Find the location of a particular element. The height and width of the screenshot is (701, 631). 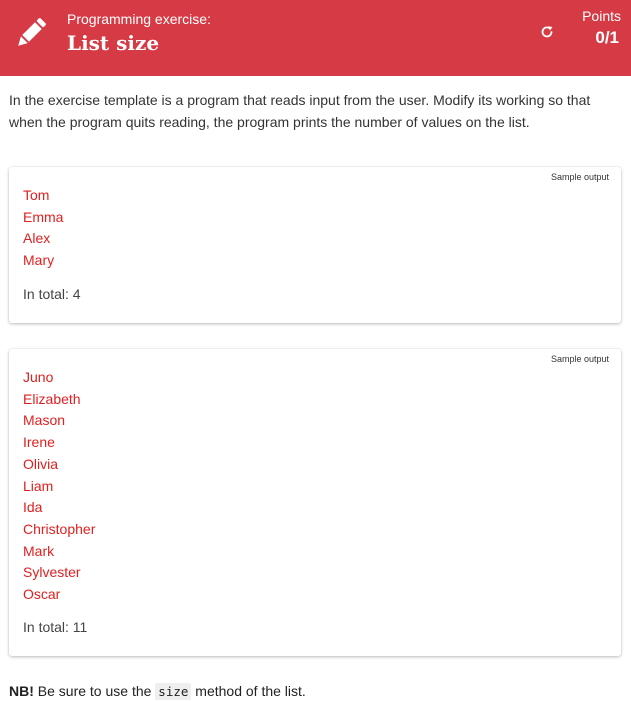

note-text-before: Be sure to use the is located at coordinates (94, 691).